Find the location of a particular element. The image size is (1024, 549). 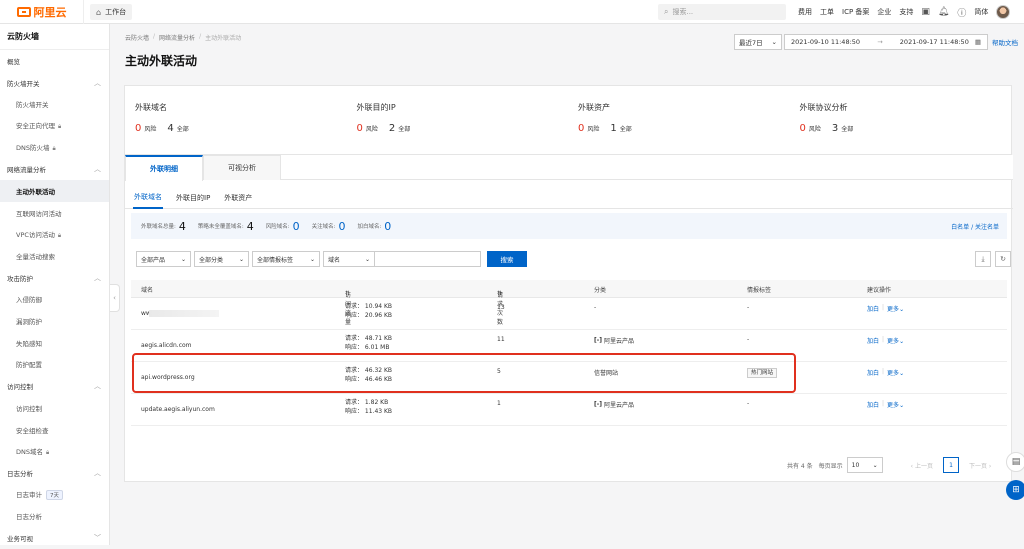

sidebar-item-vuln-protection: 漏洞防护 is located at coordinates (54, 321).